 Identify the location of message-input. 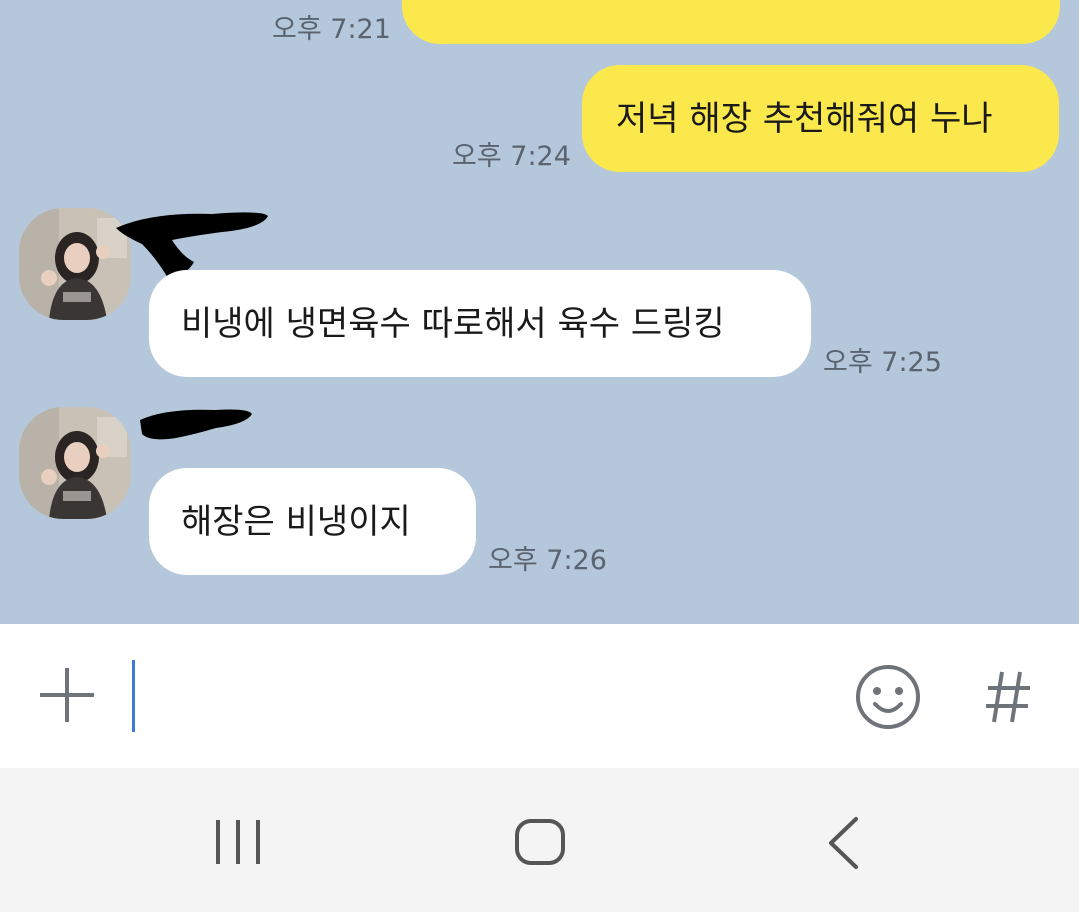
(474, 696).